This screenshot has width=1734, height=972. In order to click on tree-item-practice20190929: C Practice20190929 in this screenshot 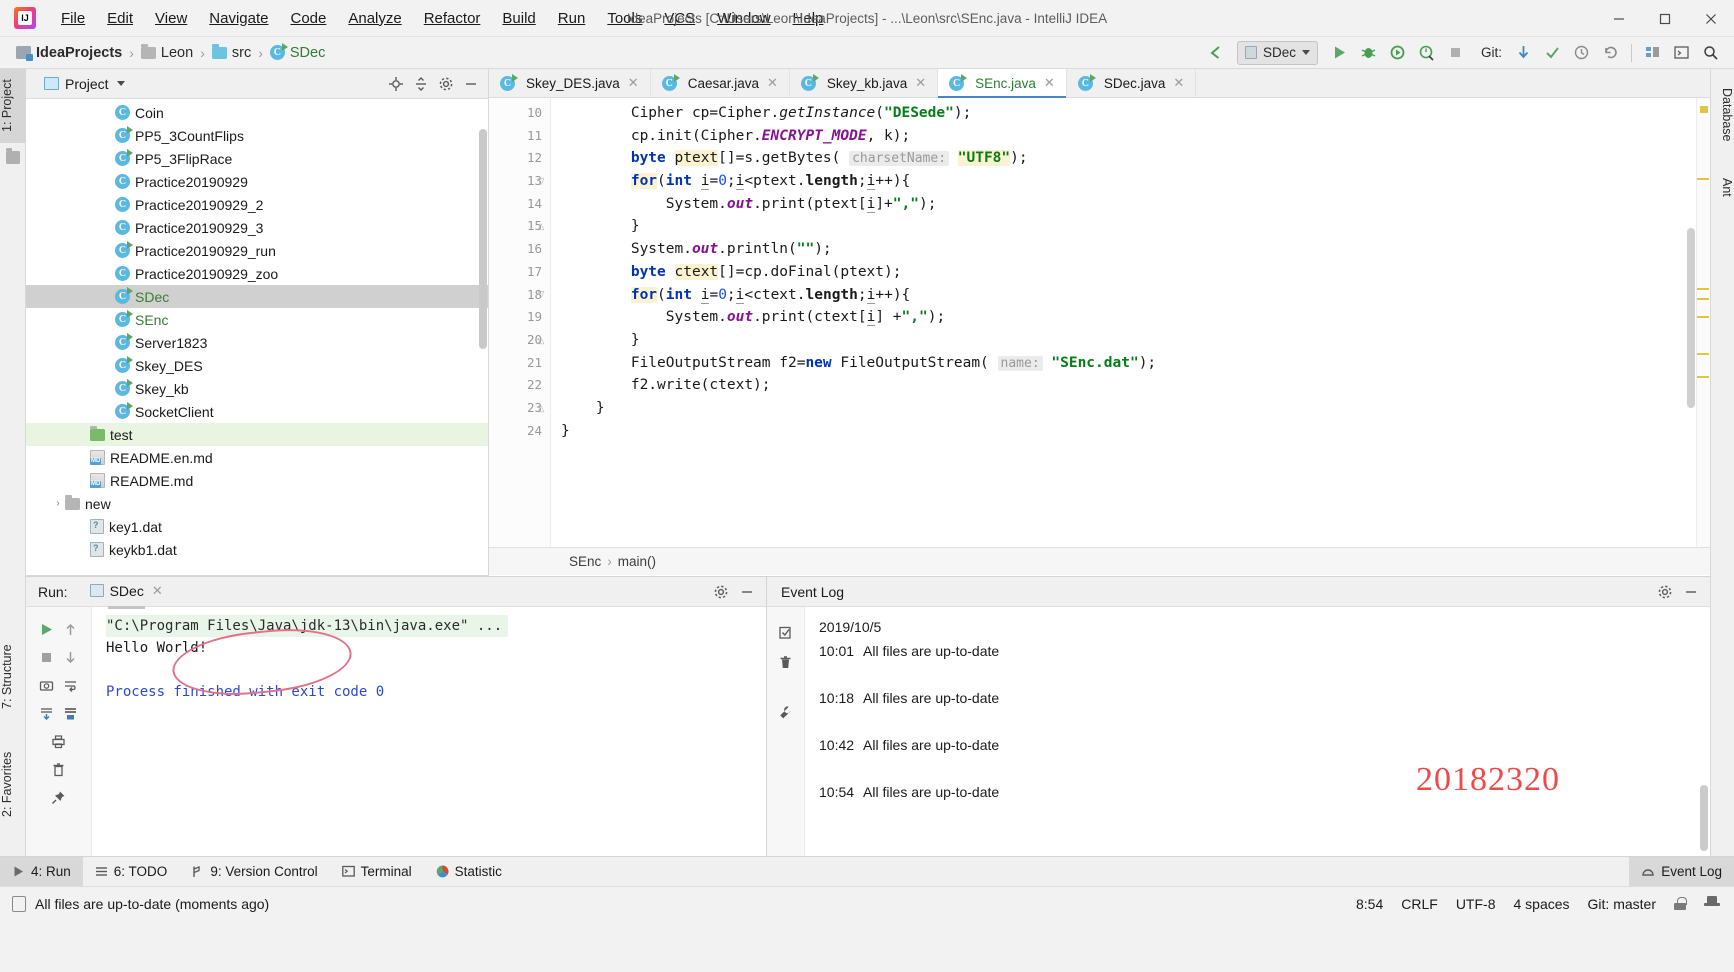, I will do `click(257, 181)`.